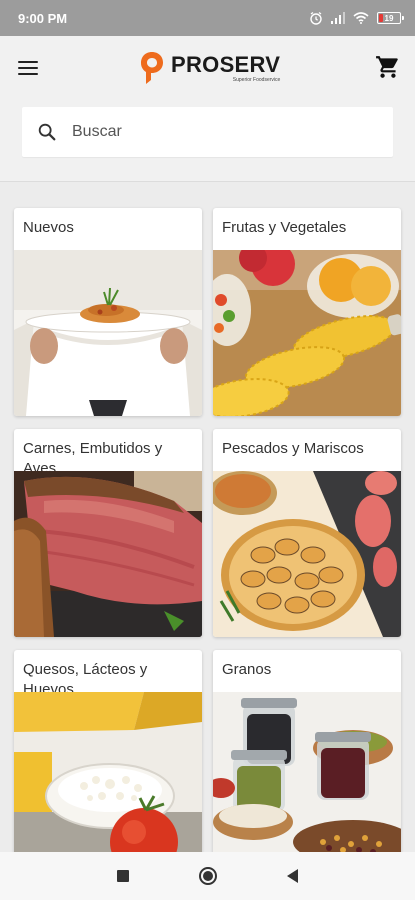  Describe the element at coordinates (123, 876) in the screenshot. I see `recents-square-icon` at that location.